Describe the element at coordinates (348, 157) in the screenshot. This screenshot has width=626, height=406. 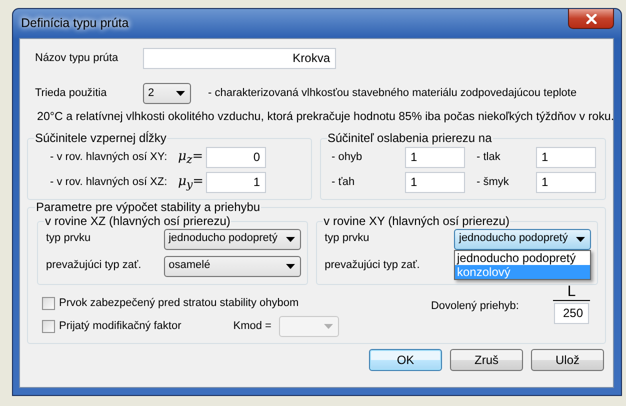
I see `field-label: - ohyb` at that location.